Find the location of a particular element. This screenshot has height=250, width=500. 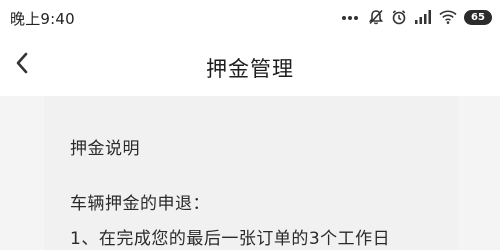

more-dots-icon is located at coordinates (351, 17).